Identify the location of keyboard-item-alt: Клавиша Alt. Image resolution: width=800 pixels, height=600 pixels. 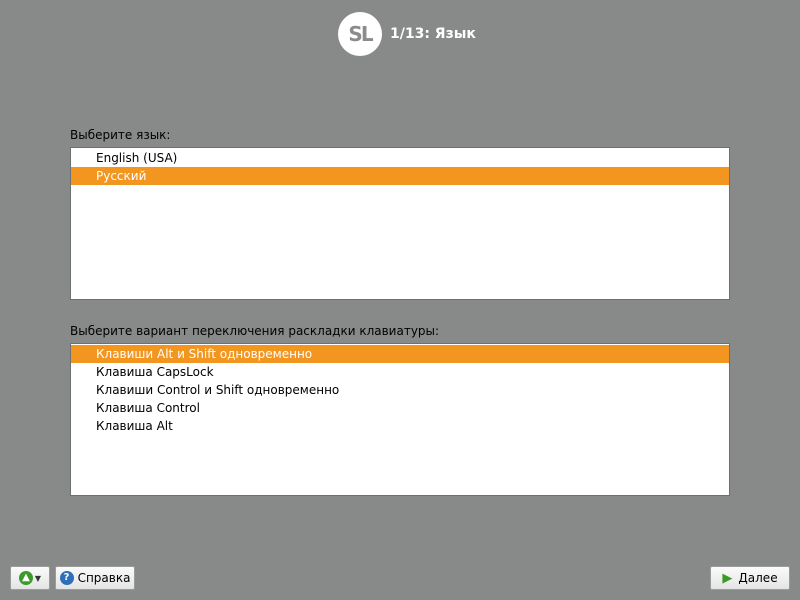
(400, 426).